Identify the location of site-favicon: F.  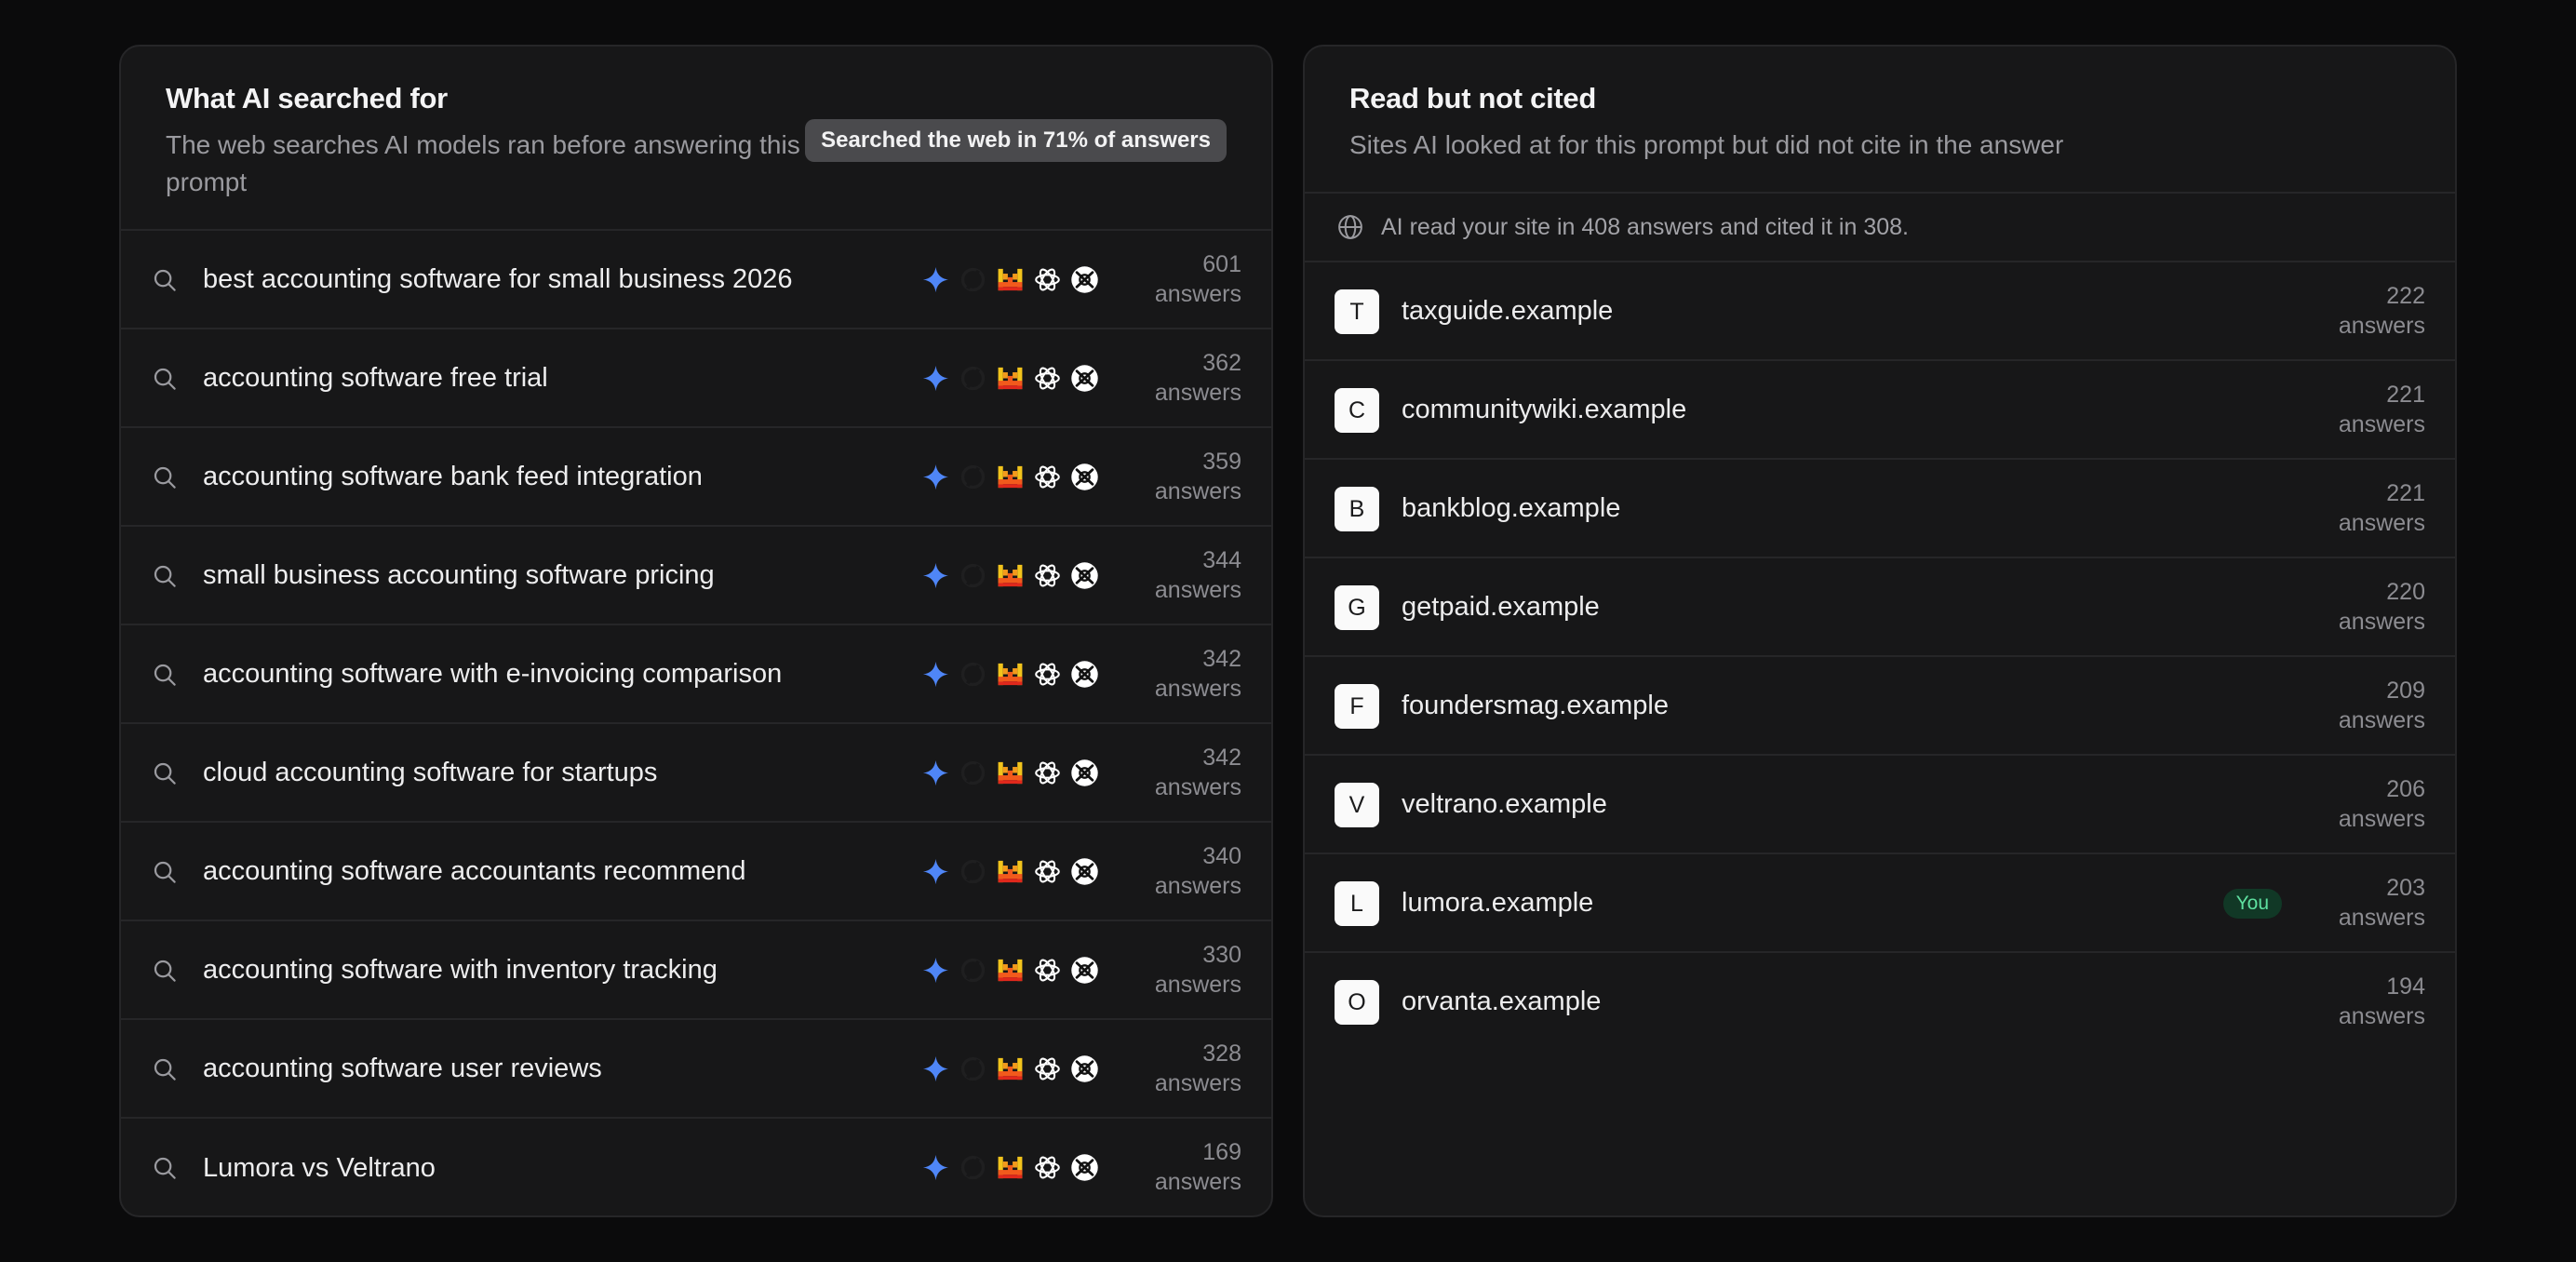
(1357, 706).